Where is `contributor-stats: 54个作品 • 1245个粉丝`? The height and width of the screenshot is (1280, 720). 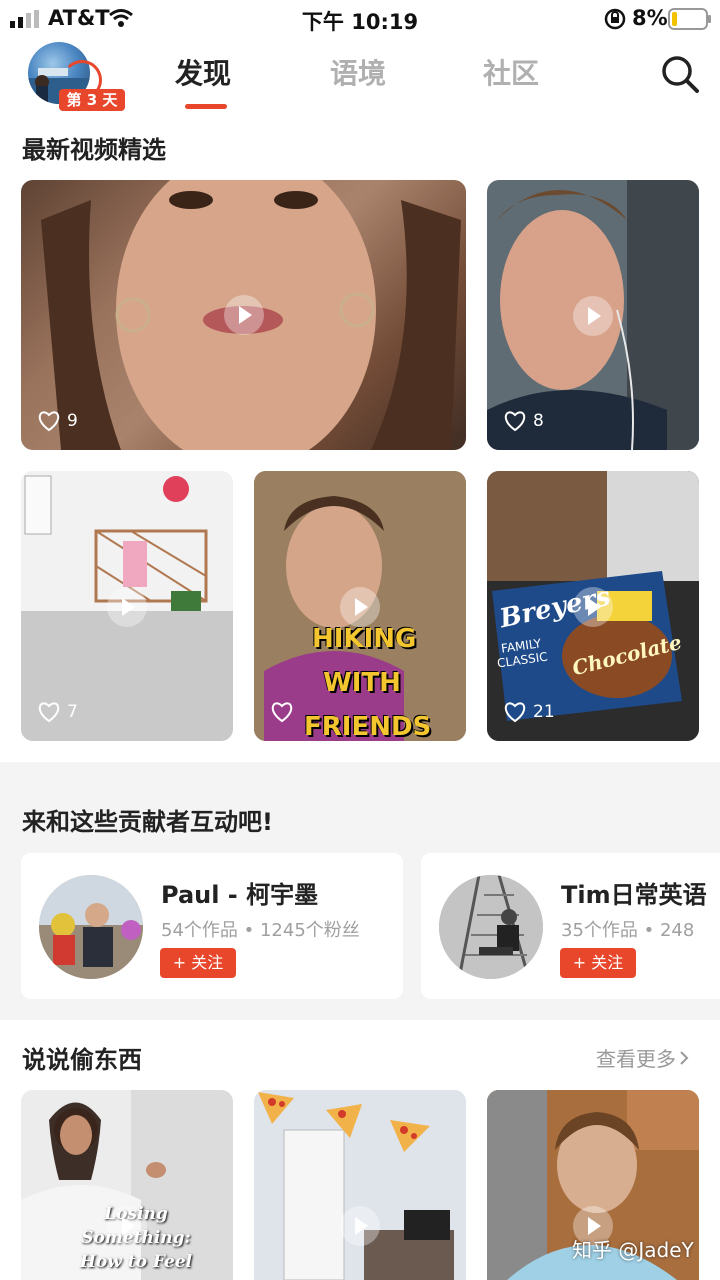
contributor-stats: 54个作品 • 1245个粉丝 is located at coordinates (260, 930).